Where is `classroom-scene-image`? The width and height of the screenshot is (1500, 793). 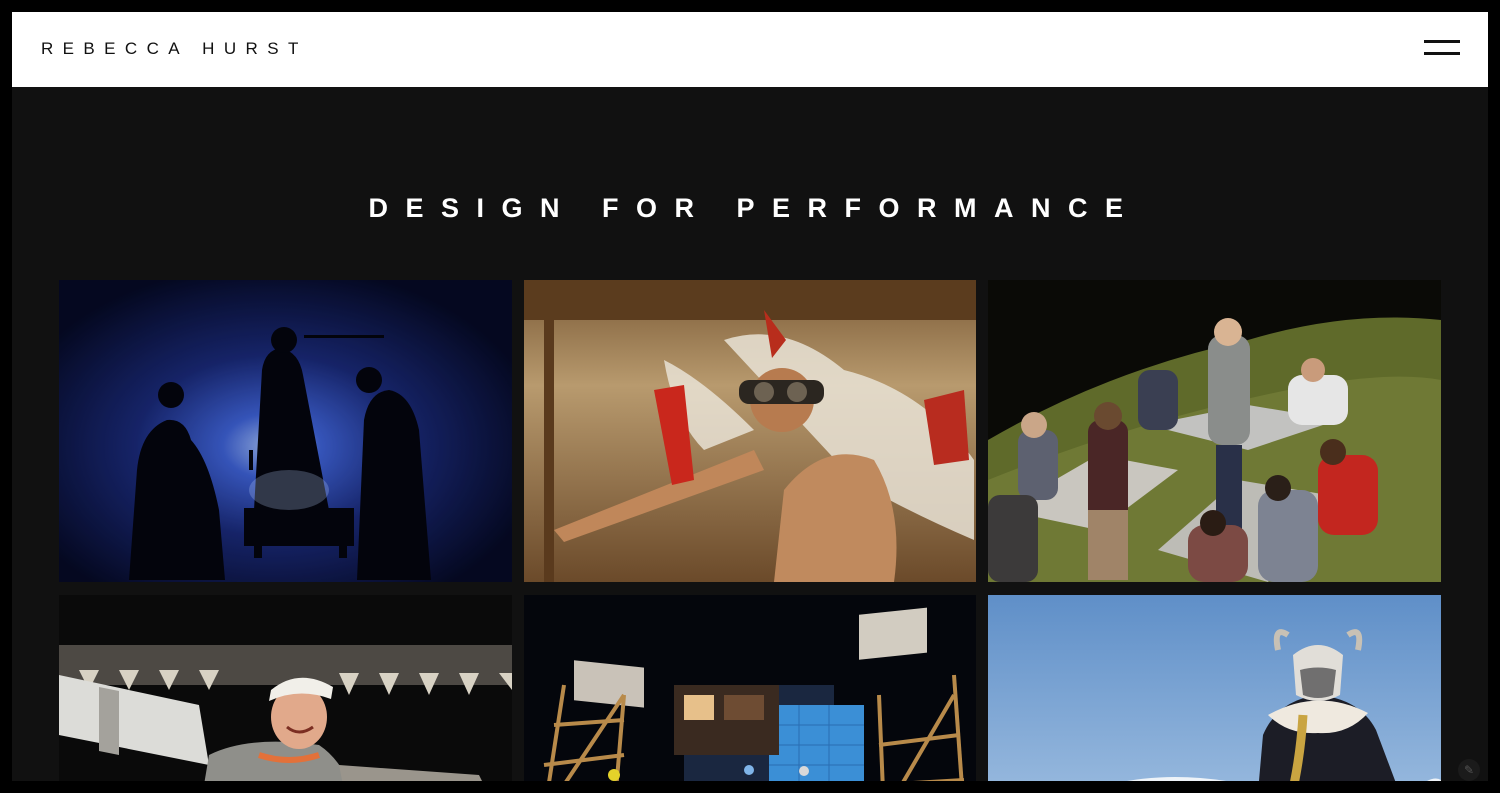 classroom-scene-image is located at coordinates (1214, 431).